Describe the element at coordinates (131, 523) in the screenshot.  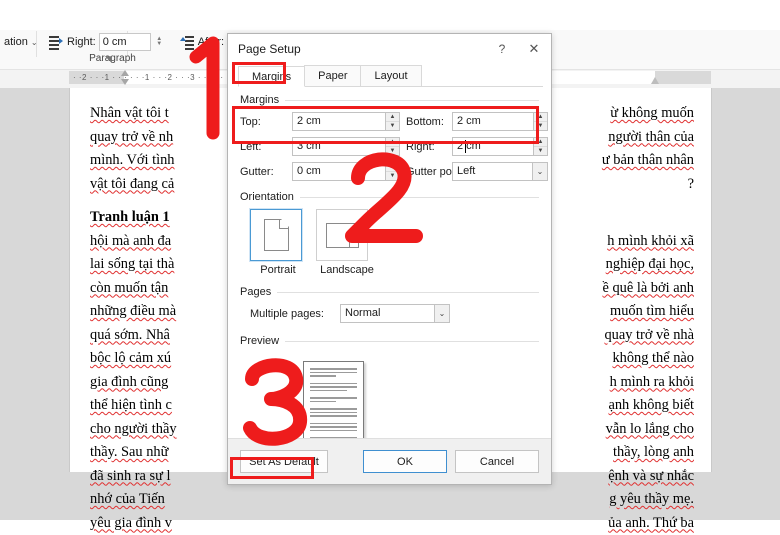
I see `doc-line-left: yêu gia đình v` at that location.